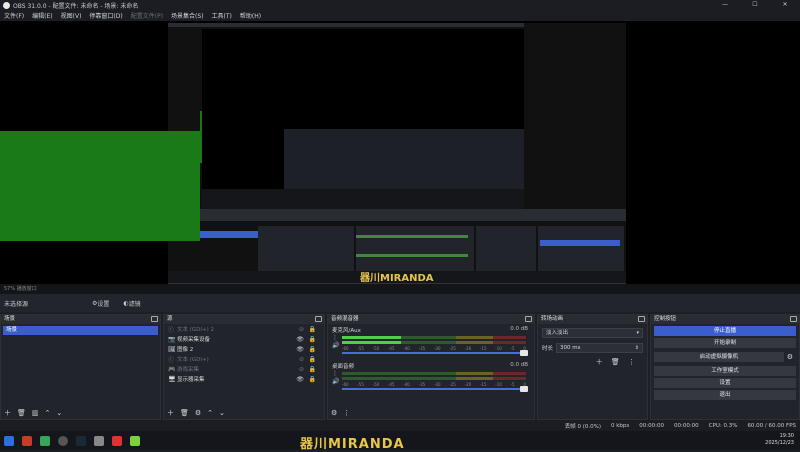 This screenshot has height=452, width=800. Describe the element at coordinates (725, 5) in the screenshot. I see `minimize-button: —` at that location.